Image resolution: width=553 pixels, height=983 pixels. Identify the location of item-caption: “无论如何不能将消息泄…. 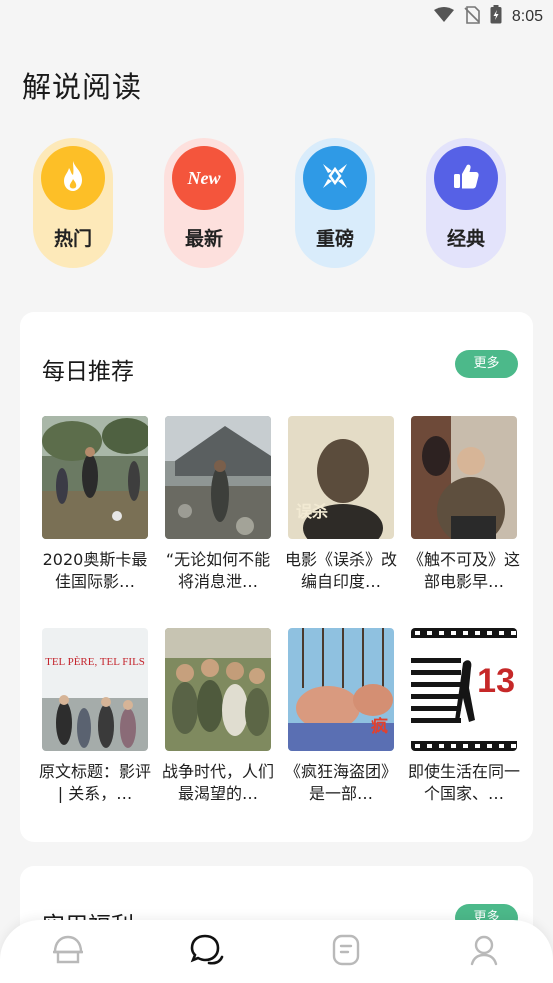
(218, 570).